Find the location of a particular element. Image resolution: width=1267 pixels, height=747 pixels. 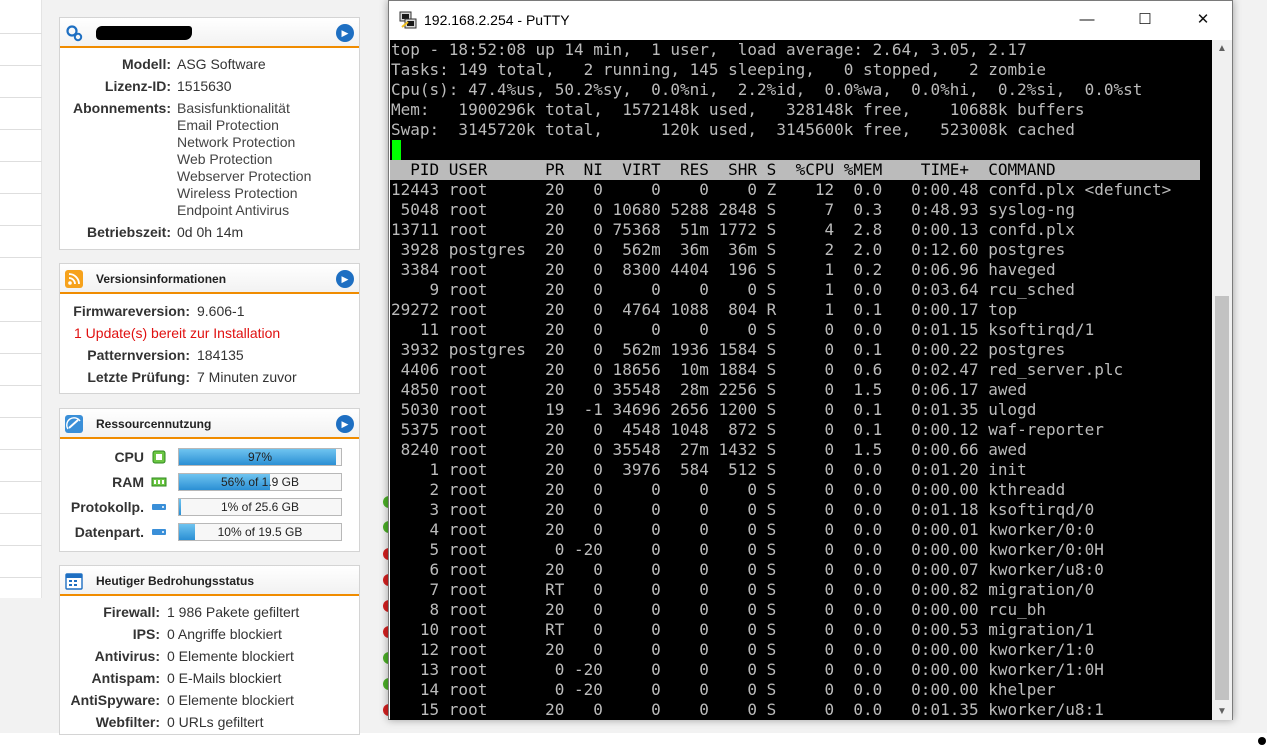

open-resources-button: ▶ is located at coordinates (345, 424).